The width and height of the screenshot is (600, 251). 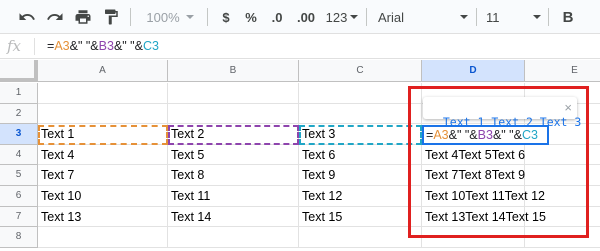 I want to click on row-header-2: 2, so click(x=19, y=114).